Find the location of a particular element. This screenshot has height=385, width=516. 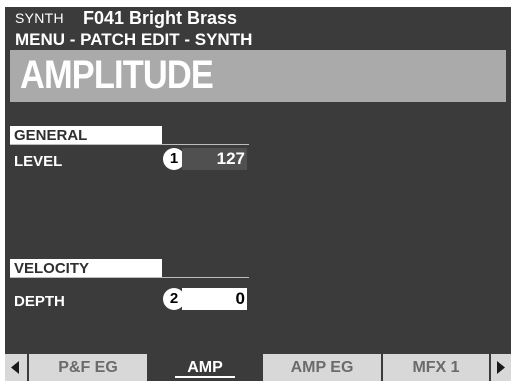

tab-pf-eg: P&F EG is located at coordinates (88, 367).